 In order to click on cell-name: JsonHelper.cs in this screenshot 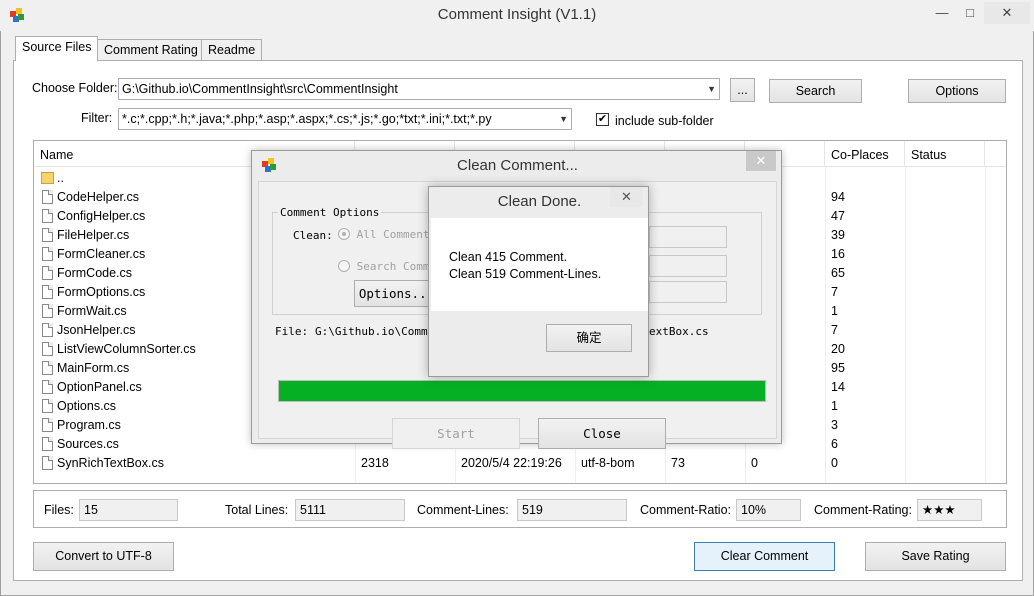, I will do `click(96, 330)`.